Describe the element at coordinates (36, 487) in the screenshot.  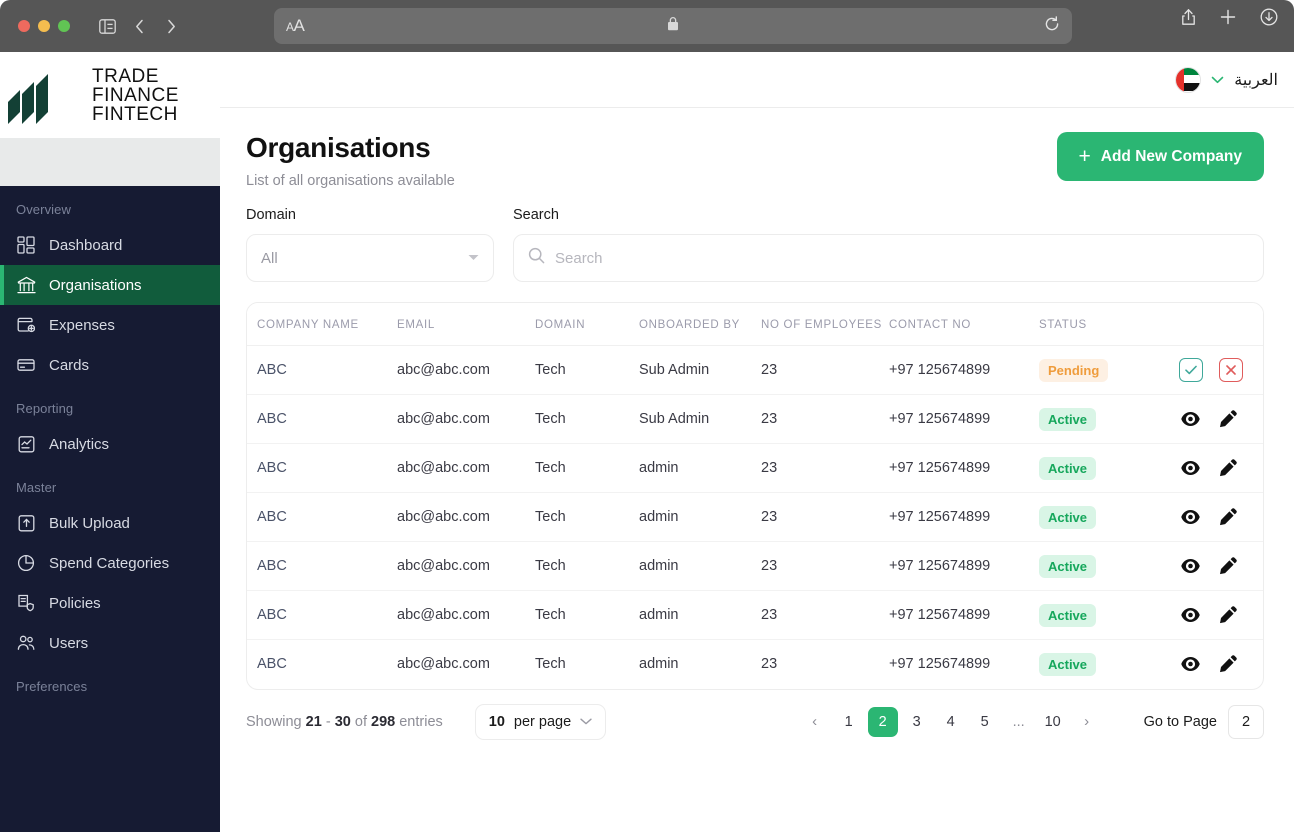
I see `sidebar-section-master: Master` at that location.